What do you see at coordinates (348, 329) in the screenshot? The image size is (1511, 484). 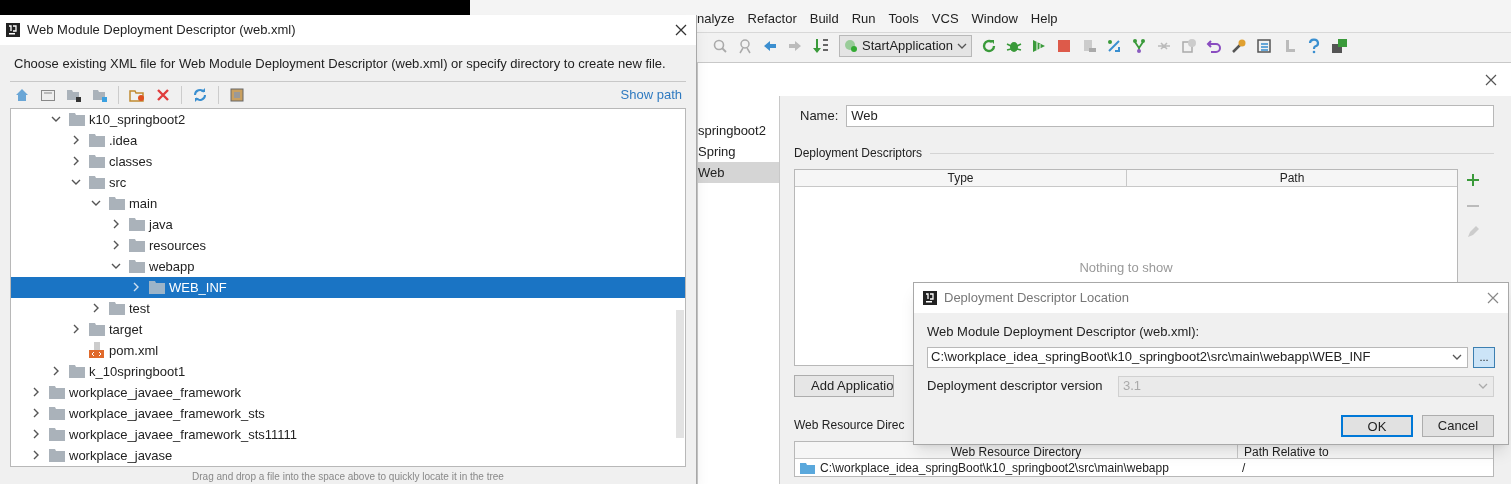 I see `tree-row: target` at bounding box center [348, 329].